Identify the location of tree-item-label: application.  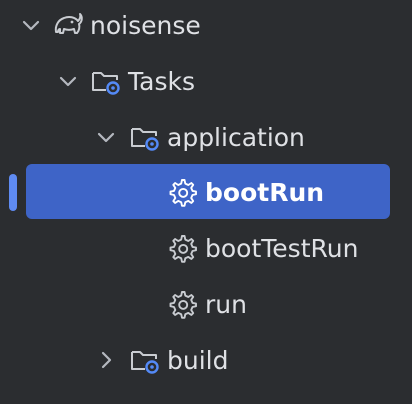
(236, 137).